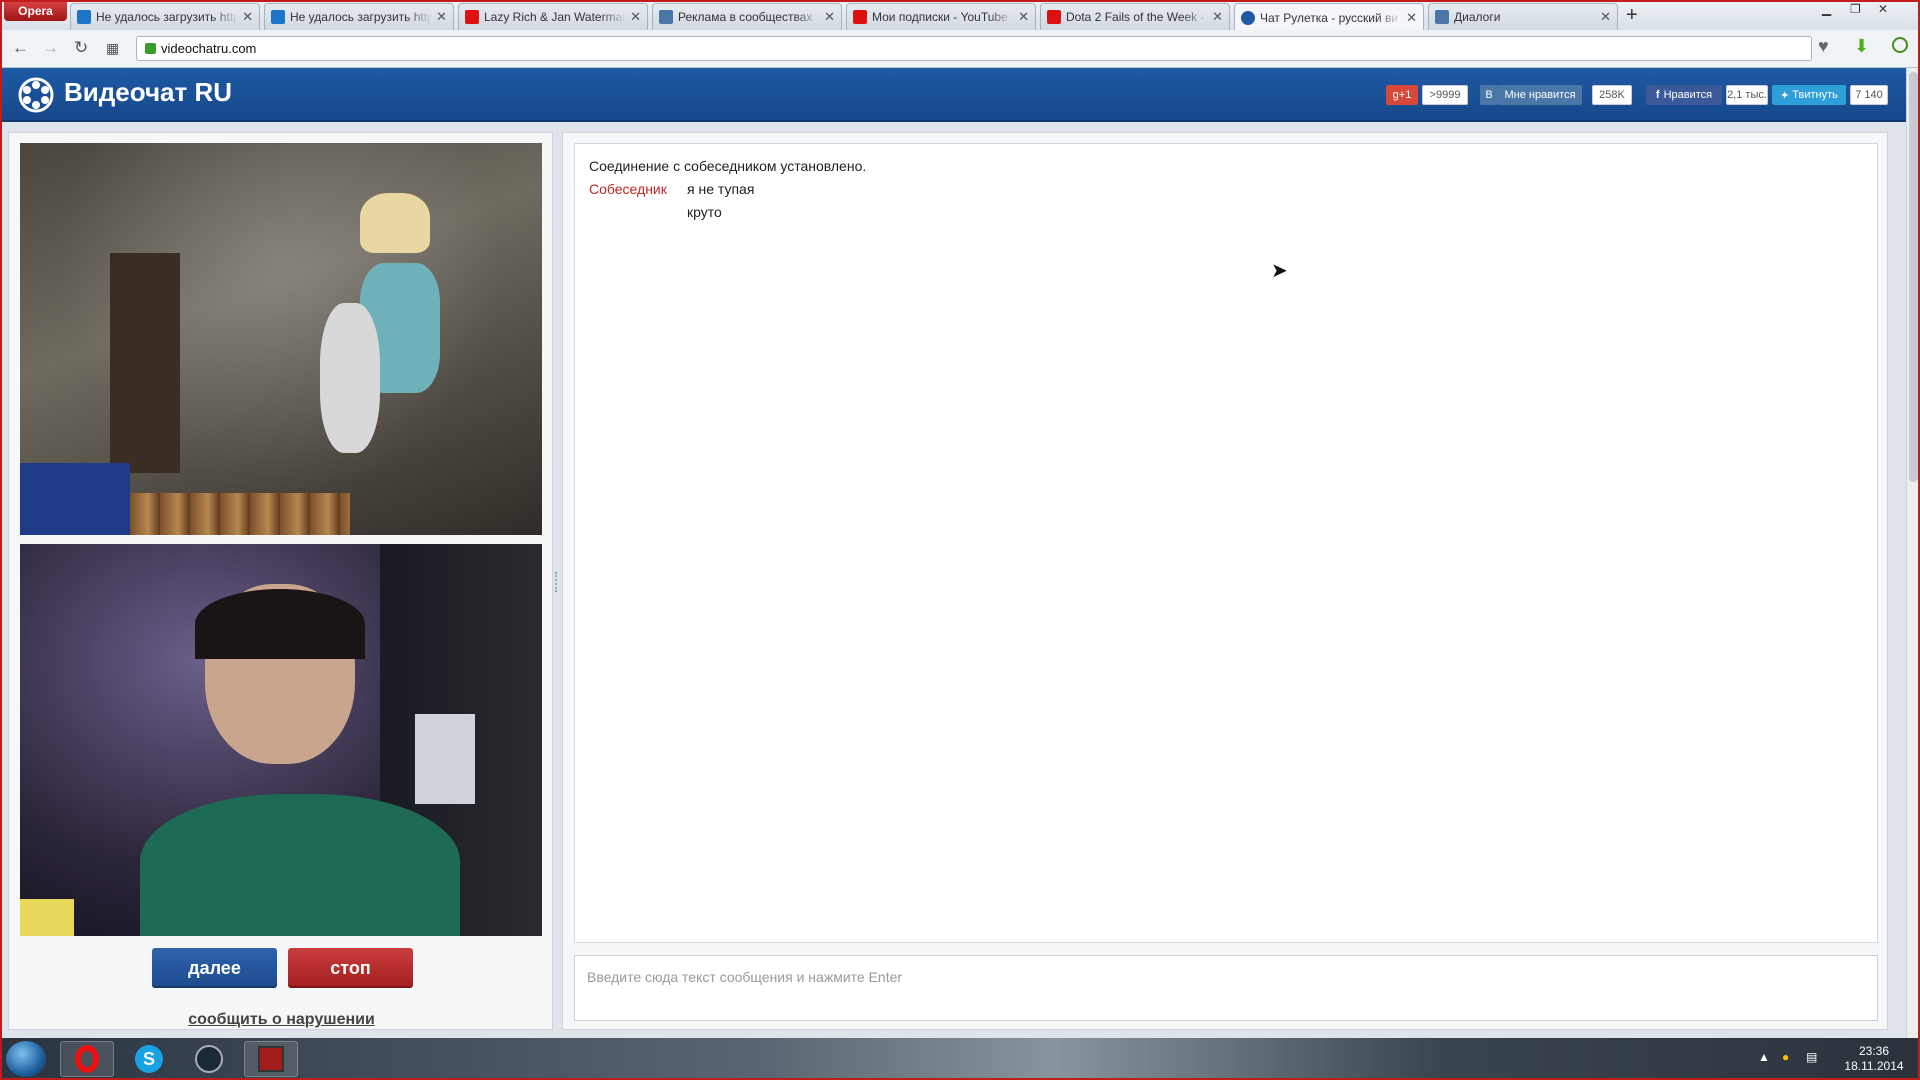  Describe the element at coordinates (1688, 95) in the screenshot. I see `fb-like-label: Нравится` at that location.